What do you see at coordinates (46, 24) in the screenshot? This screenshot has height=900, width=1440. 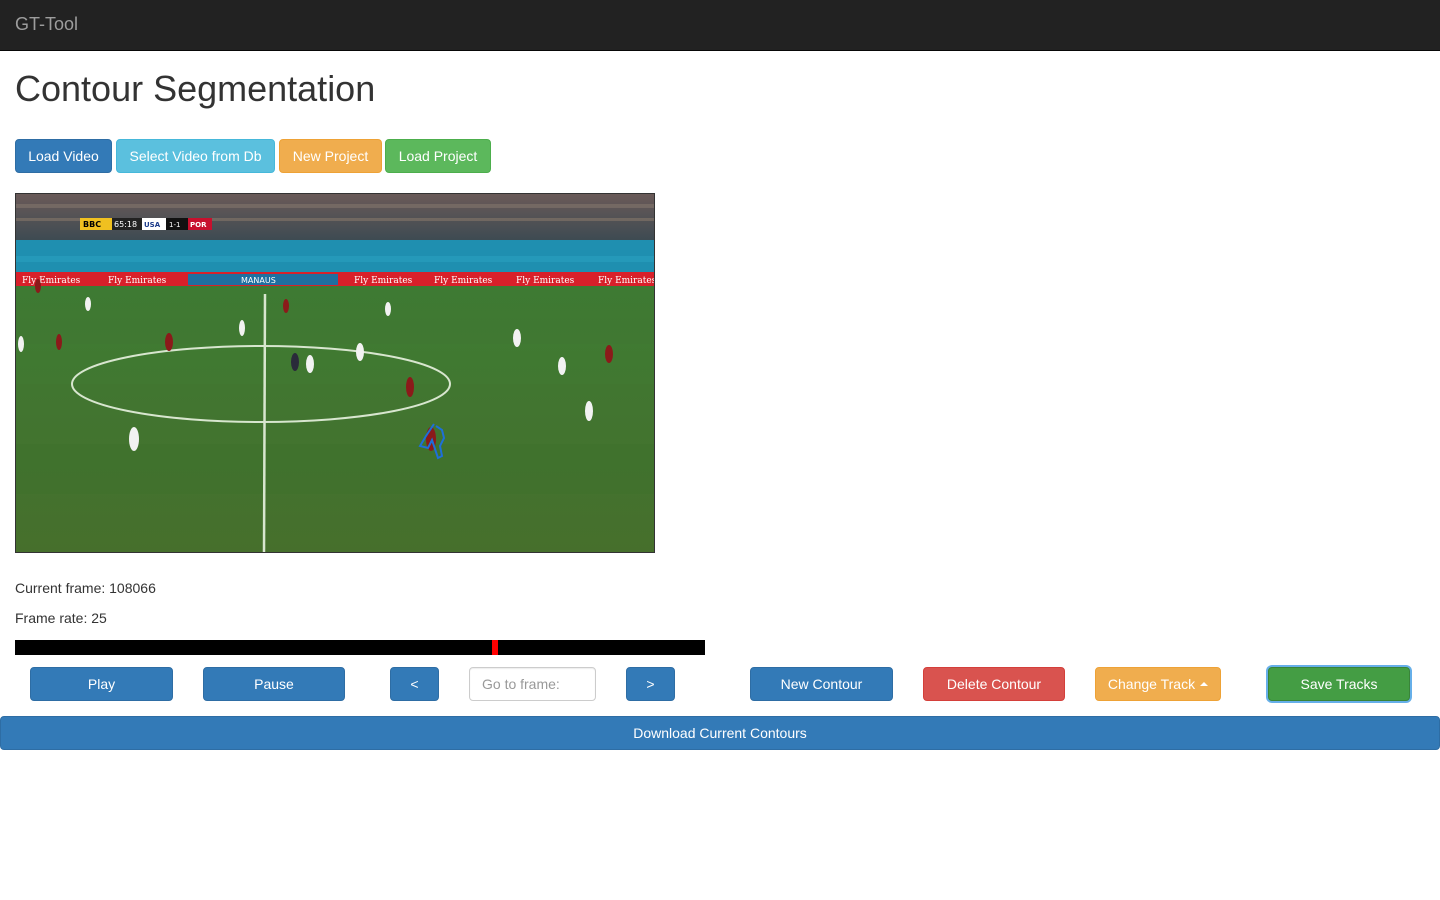 I see `brand-link: GT-Tool` at bounding box center [46, 24].